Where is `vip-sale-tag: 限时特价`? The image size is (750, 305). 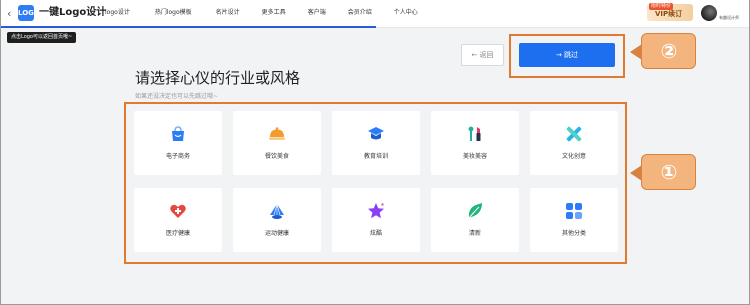
vip-sale-tag: 限时特价 is located at coordinates (661, 6).